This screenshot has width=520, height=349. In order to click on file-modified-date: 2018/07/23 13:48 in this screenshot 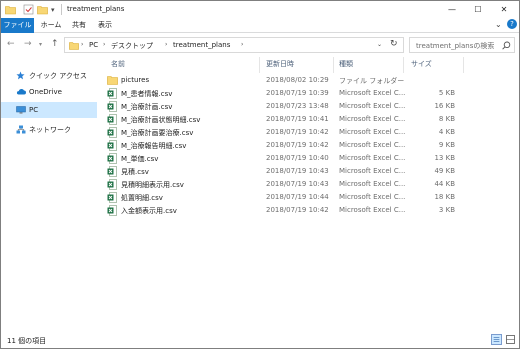, I will do `click(297, 106)`.